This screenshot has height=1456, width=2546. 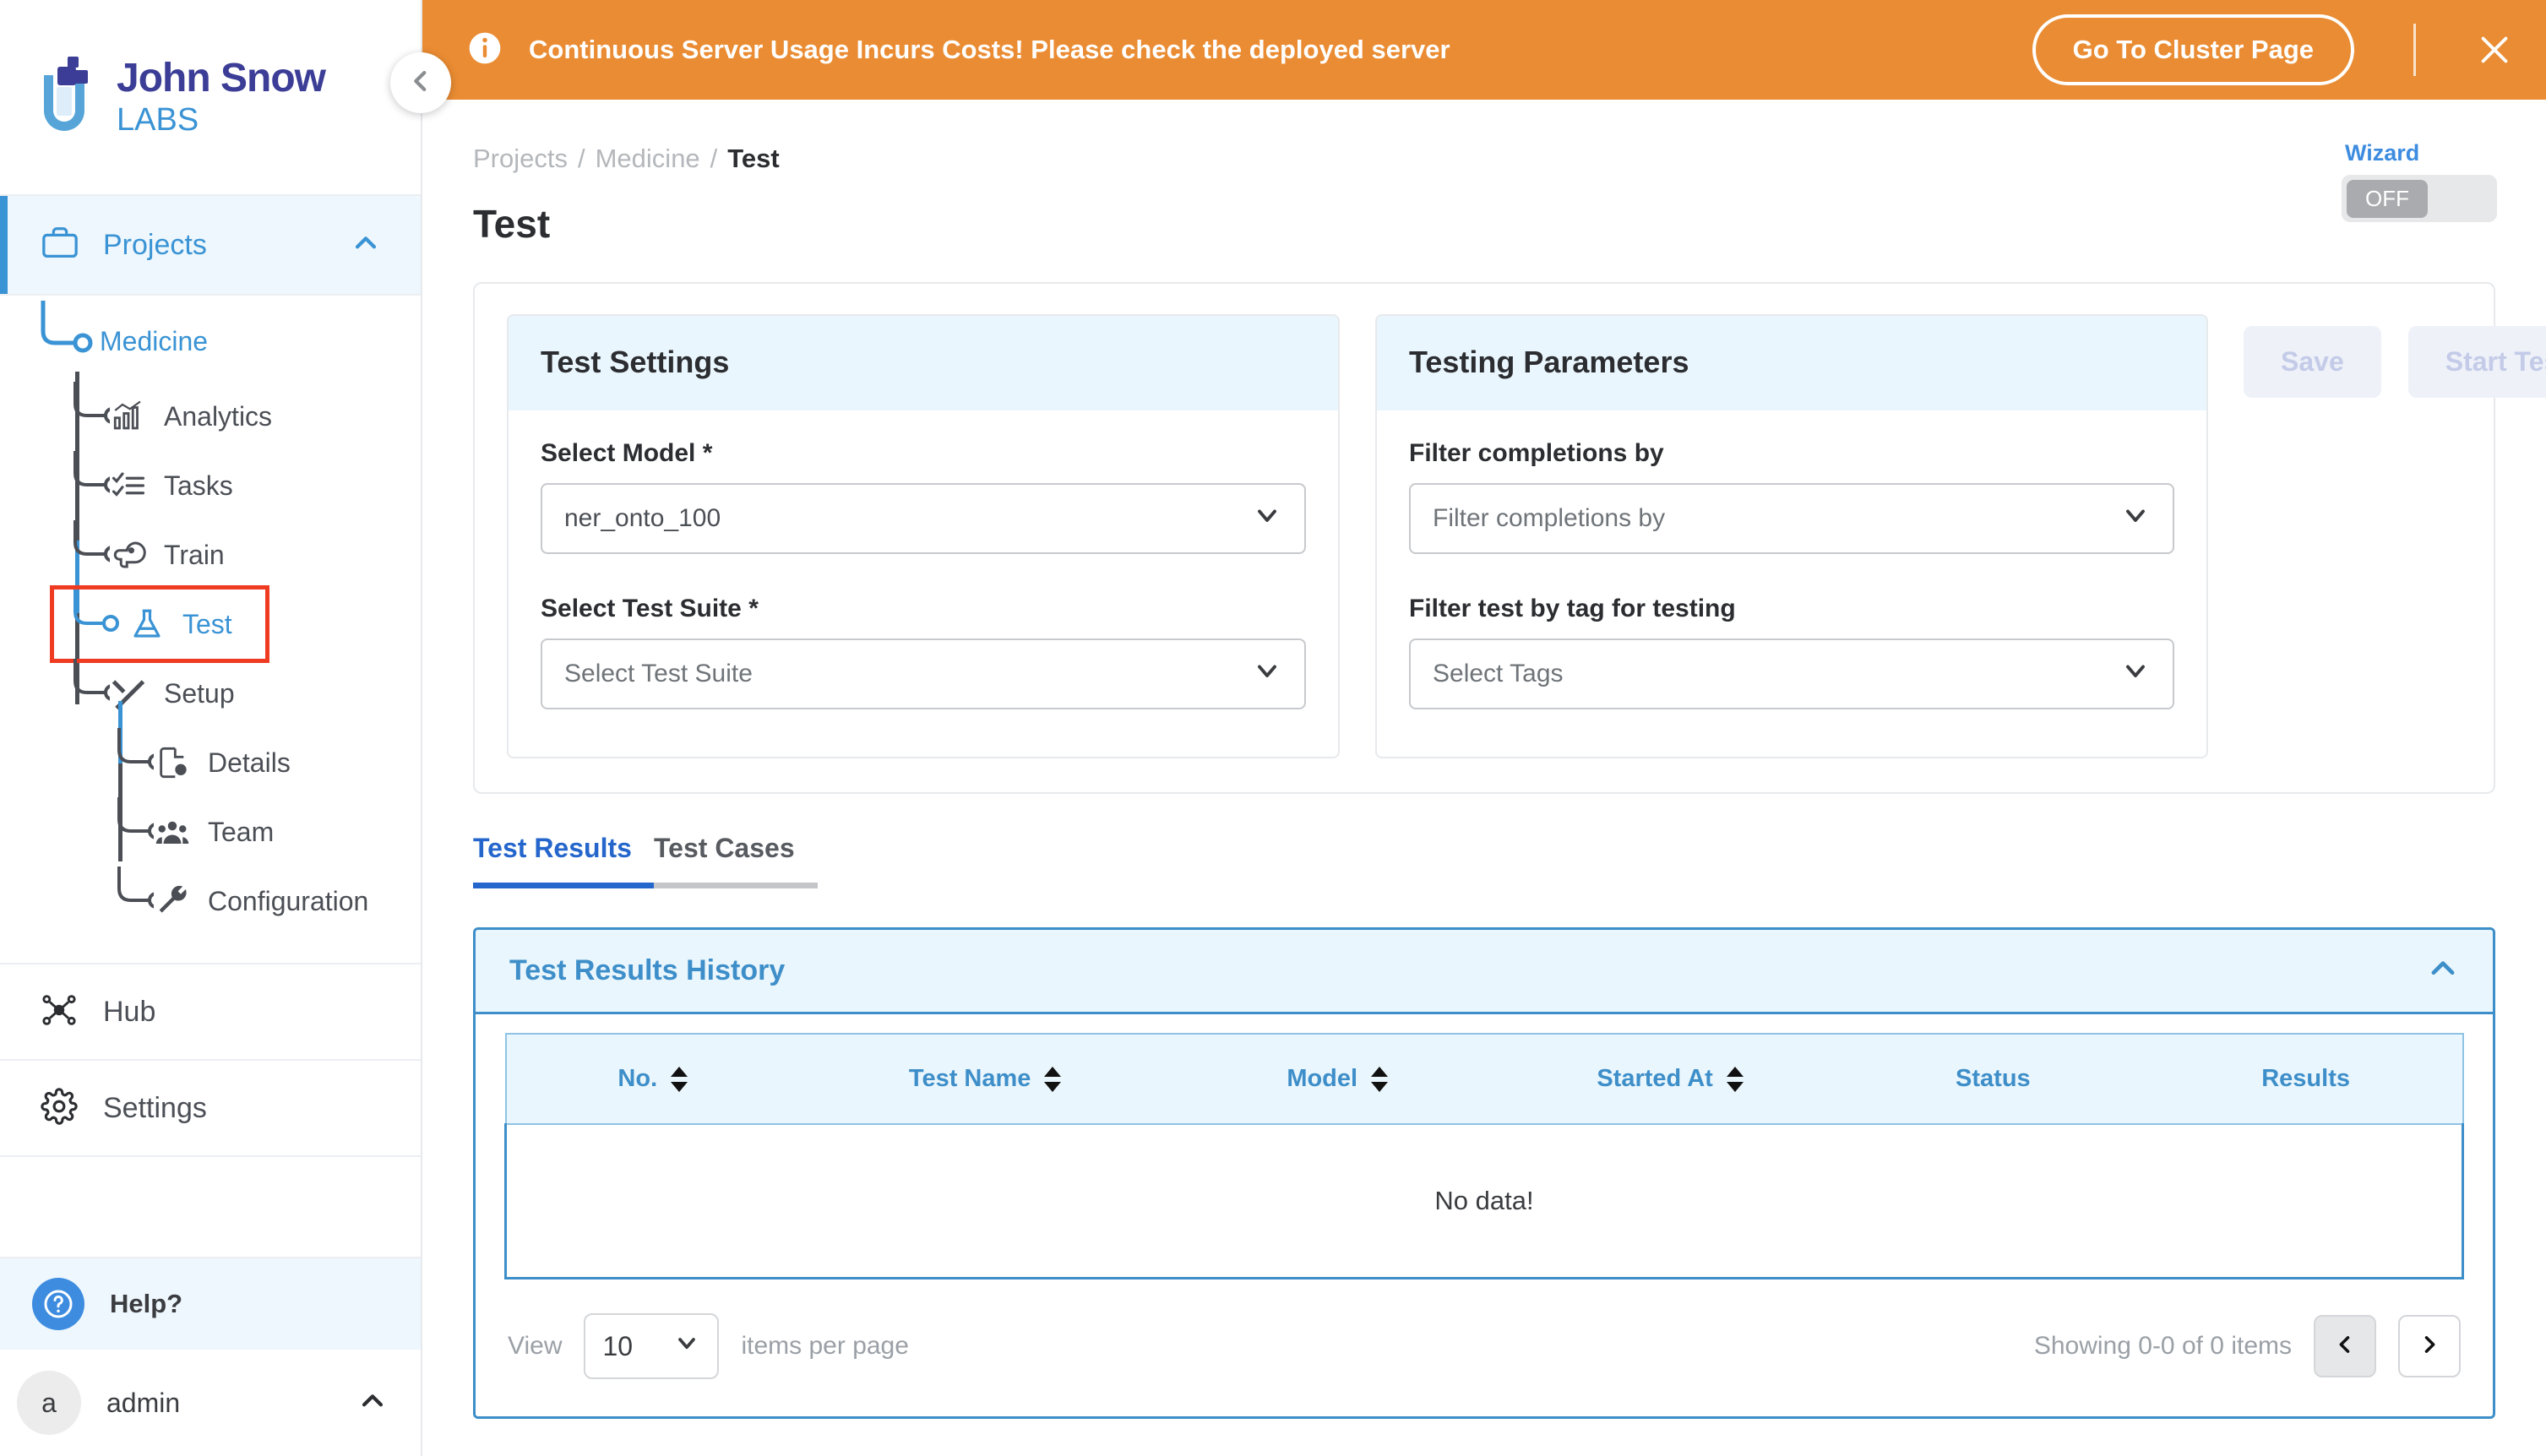 I want to click on filter-tags-value: Select Tags, so click(x=1499, y=673).